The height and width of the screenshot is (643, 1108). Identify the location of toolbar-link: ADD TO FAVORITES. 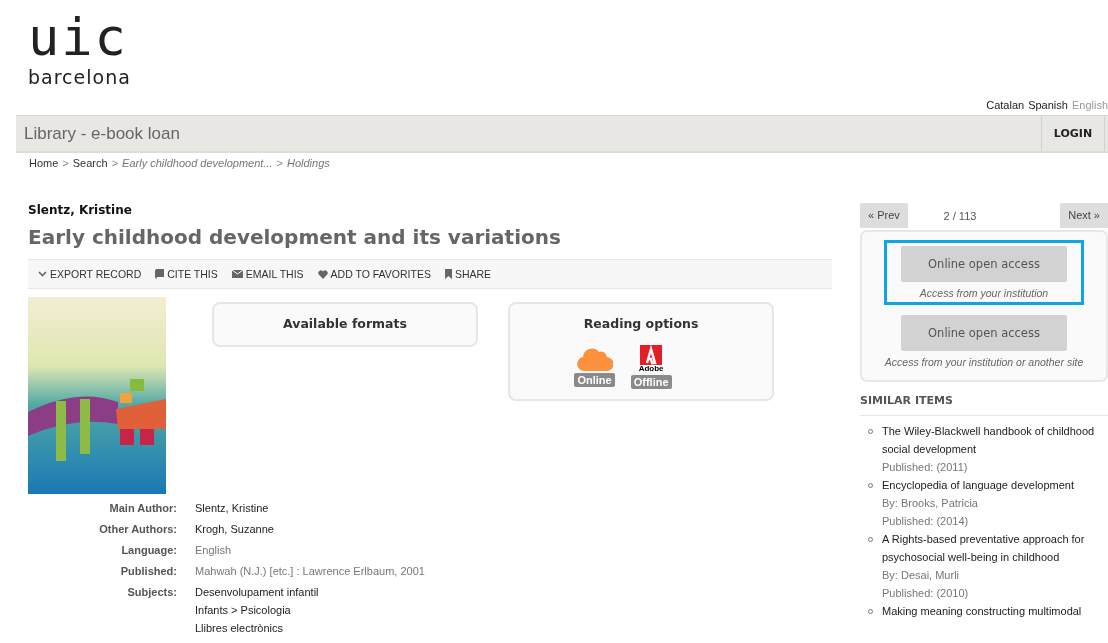
(374, 274).